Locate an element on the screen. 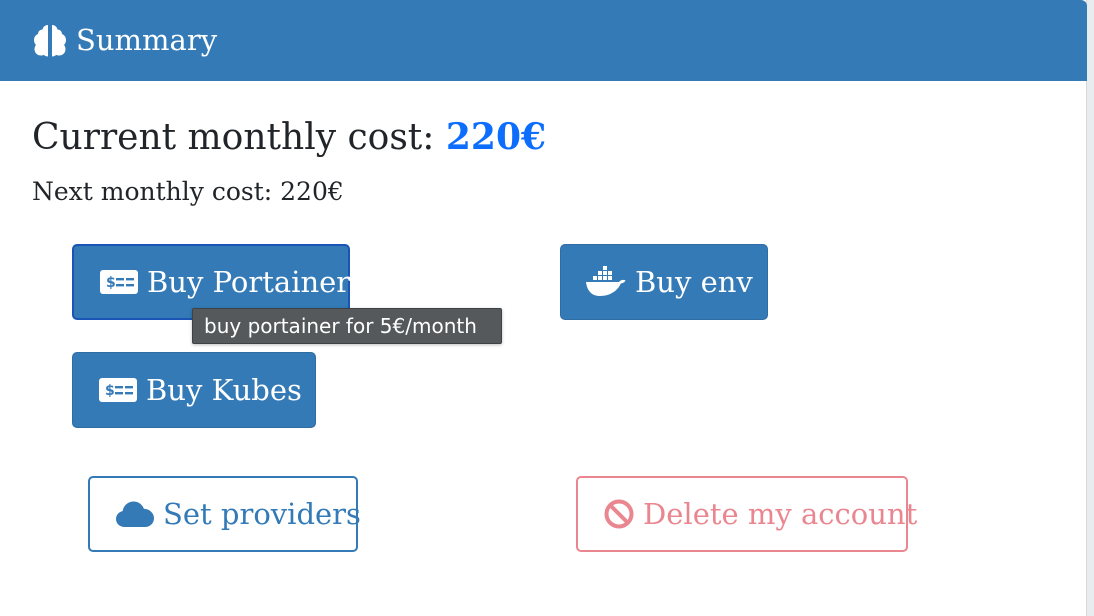  buy-portainer-label: Buy Portainer is located at coordinates (249, 282).